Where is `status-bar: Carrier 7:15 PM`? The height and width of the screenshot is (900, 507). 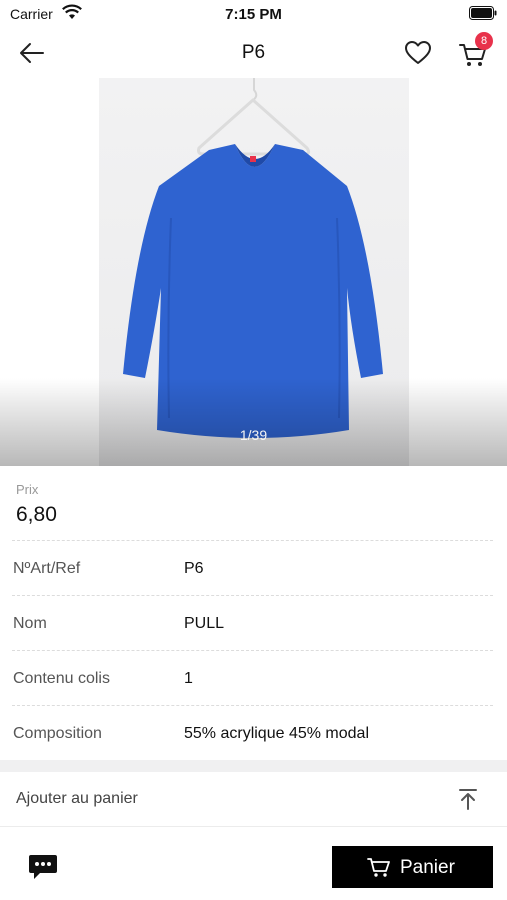 status-bar: Carrier 7:15 PM is located at coordinates (253, 14).